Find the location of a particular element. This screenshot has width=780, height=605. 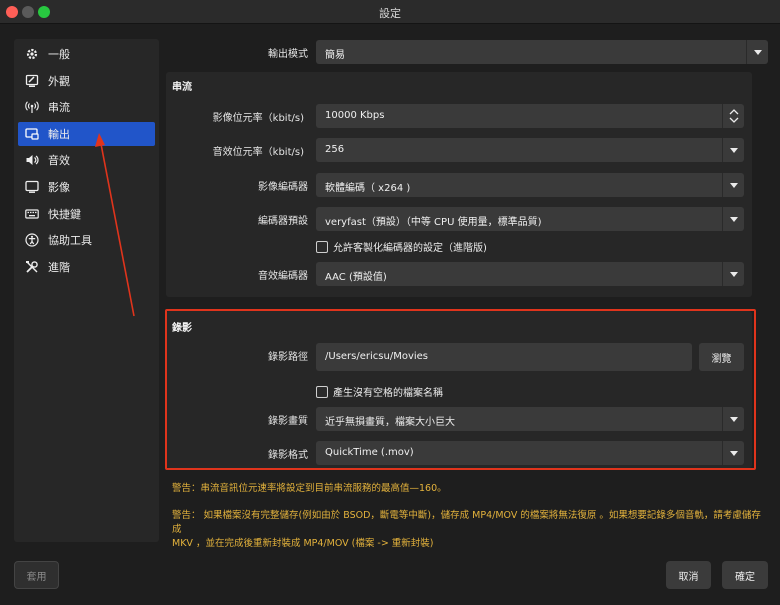

sidebar-item-label: 輸出 is located at coordinates (59, 134).